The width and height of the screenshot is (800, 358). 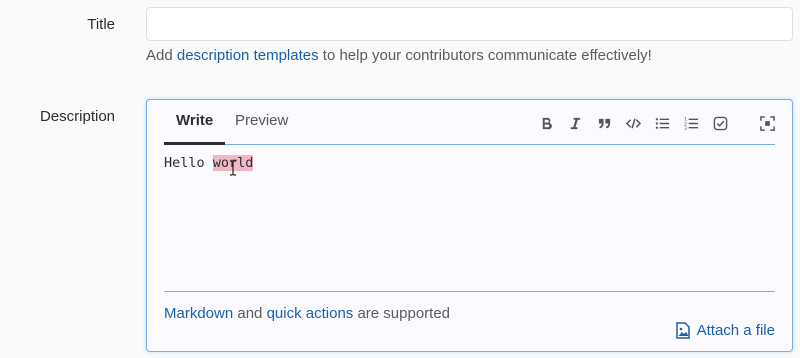 I want to click on description-label: Description, so click(x=77, y=116).